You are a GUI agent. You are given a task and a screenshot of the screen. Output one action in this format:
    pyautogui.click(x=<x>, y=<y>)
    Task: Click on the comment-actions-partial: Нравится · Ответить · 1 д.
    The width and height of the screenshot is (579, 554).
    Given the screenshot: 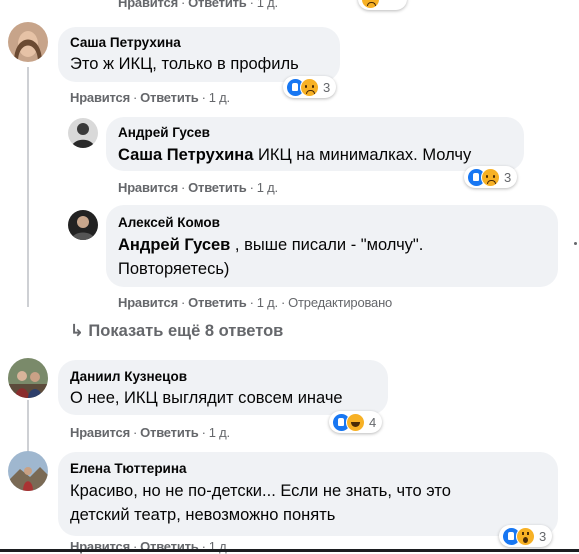 What is the action you would take?
    pyautogui.click(x=198, y=5)
    